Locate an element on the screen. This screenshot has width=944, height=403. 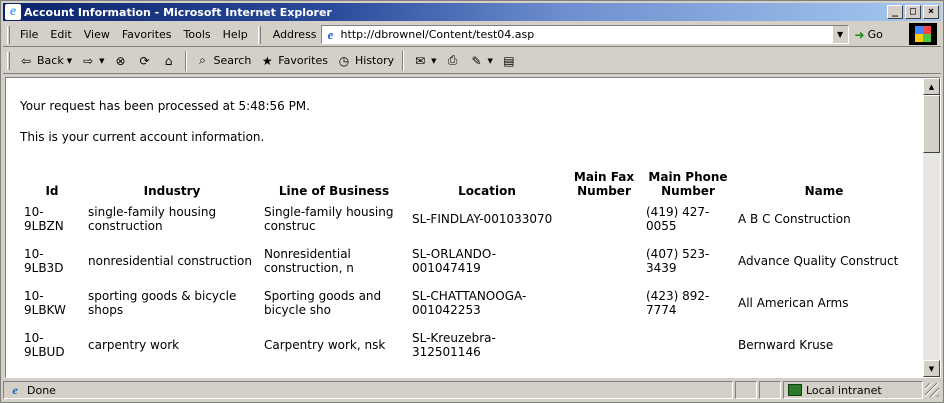
back-arrow-icon: ⇦ is located at coordinates (26, 60).